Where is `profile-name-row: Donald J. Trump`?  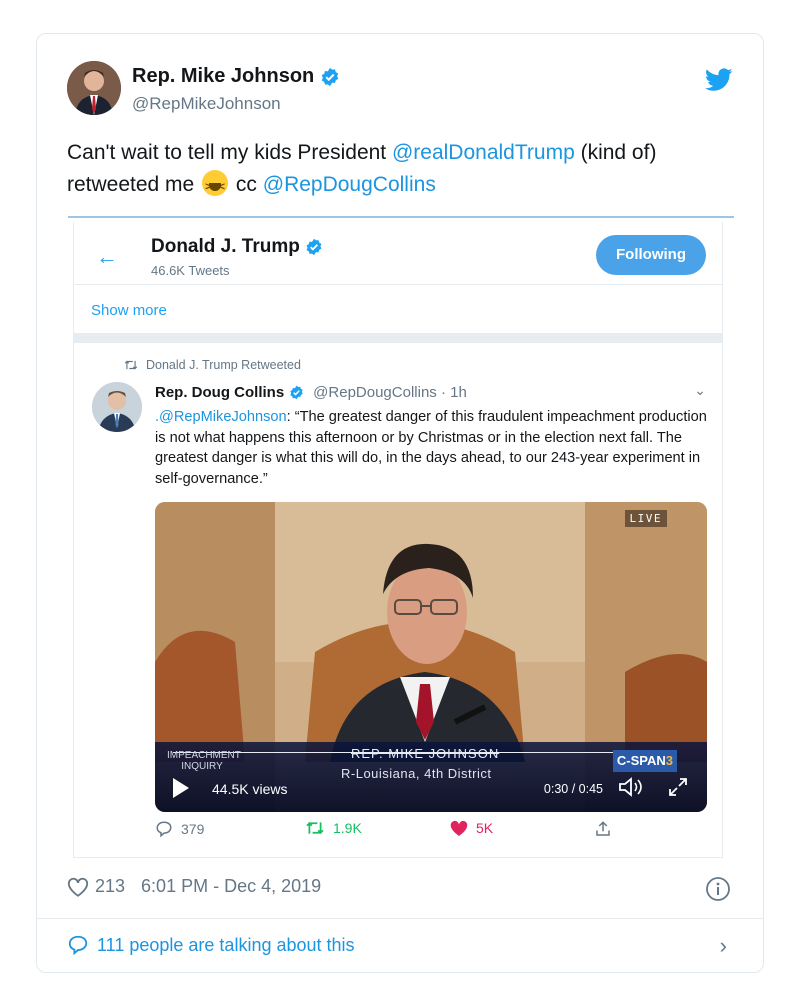
profile-name-row: Donald J. Trump is located at coordinates (237, 247).